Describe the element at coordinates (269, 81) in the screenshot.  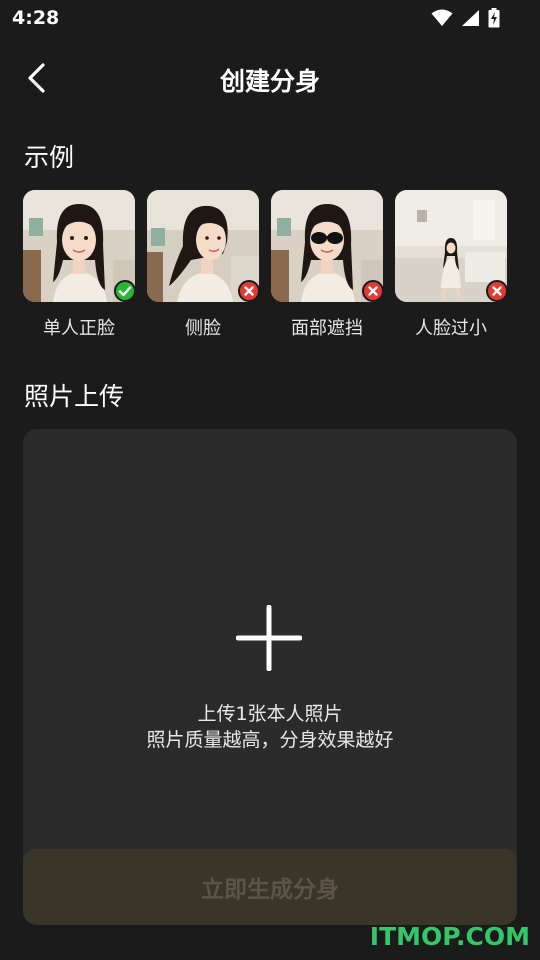
I see `page-title: 创建分身` at that location.